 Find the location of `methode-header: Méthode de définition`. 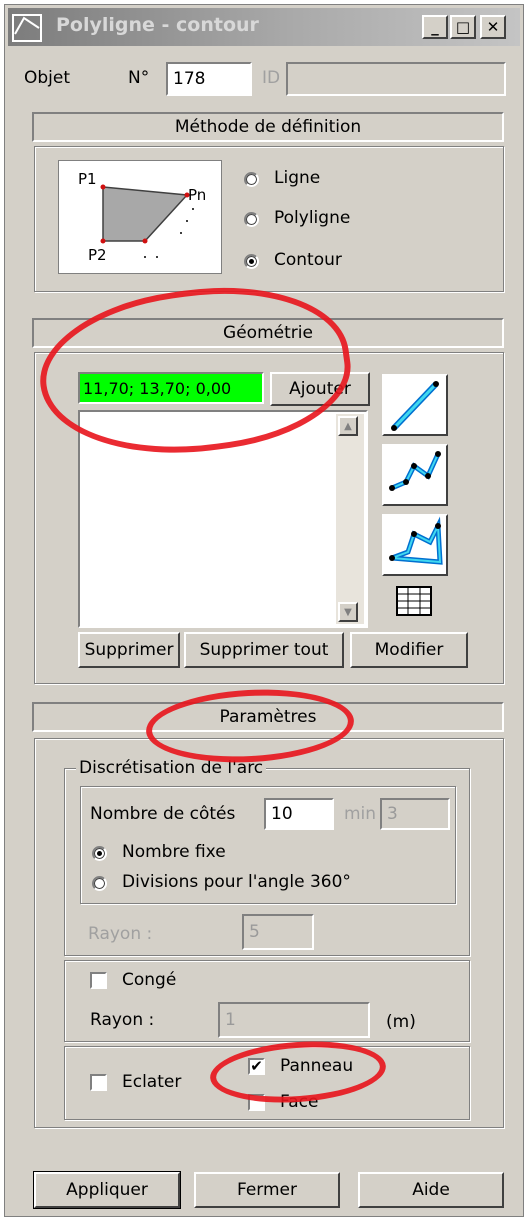

methode-header: Méthode de définition is located at coordinates (268, 127).